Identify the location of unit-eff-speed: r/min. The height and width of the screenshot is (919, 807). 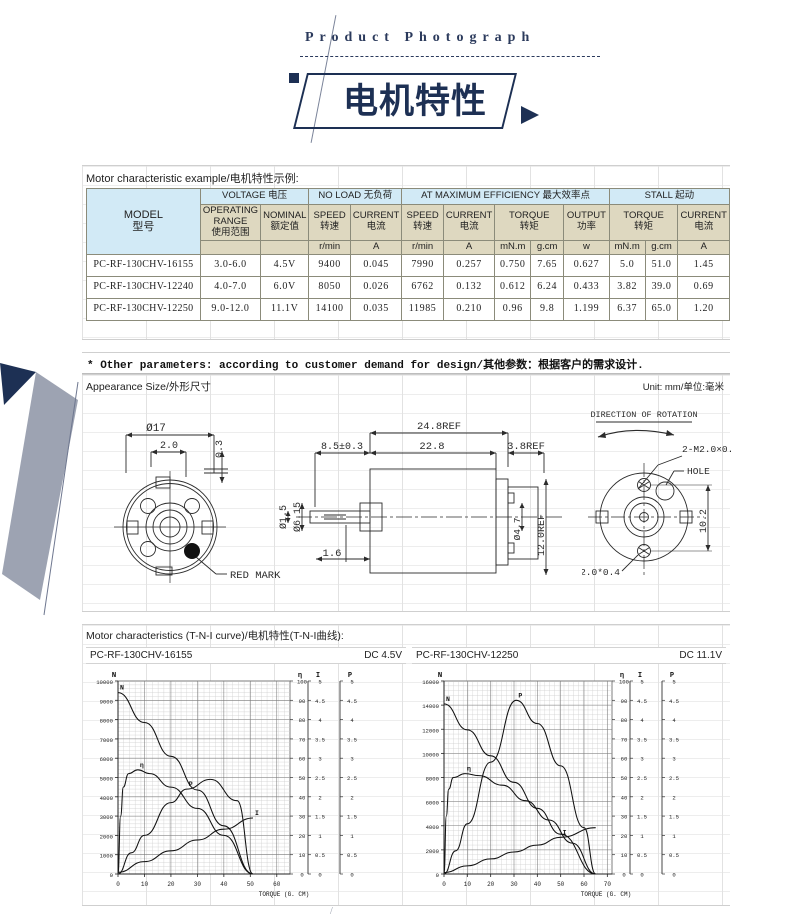
(422, 247).